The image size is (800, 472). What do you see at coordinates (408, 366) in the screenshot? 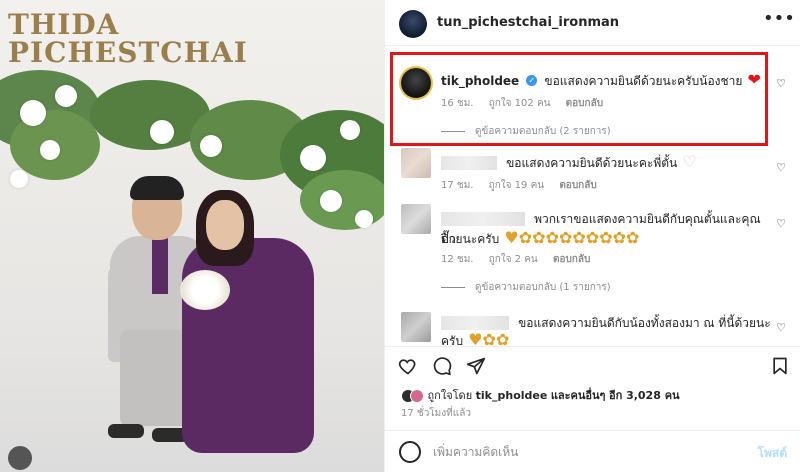
I see `heart-icon` at bounding box center [408, 366].